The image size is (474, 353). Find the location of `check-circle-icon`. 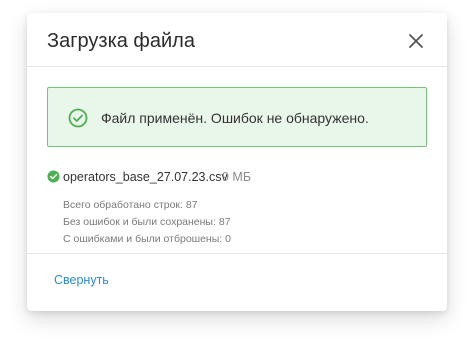

check-circle-icon is located at coordinates (78, 118).